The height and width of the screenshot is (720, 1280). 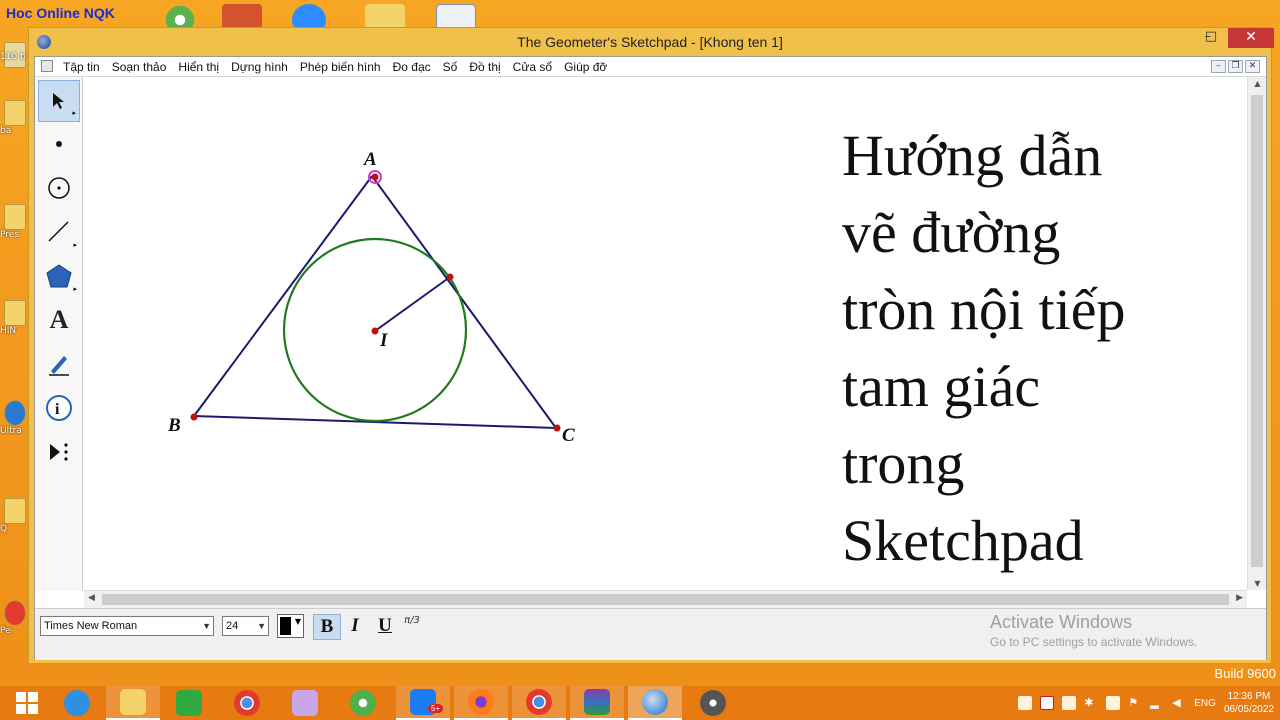 What do you see at coordinates (1257, 583) in the screenshot?
I see `scroll-down-icon: ▼` at bounding box center [1257, 583].